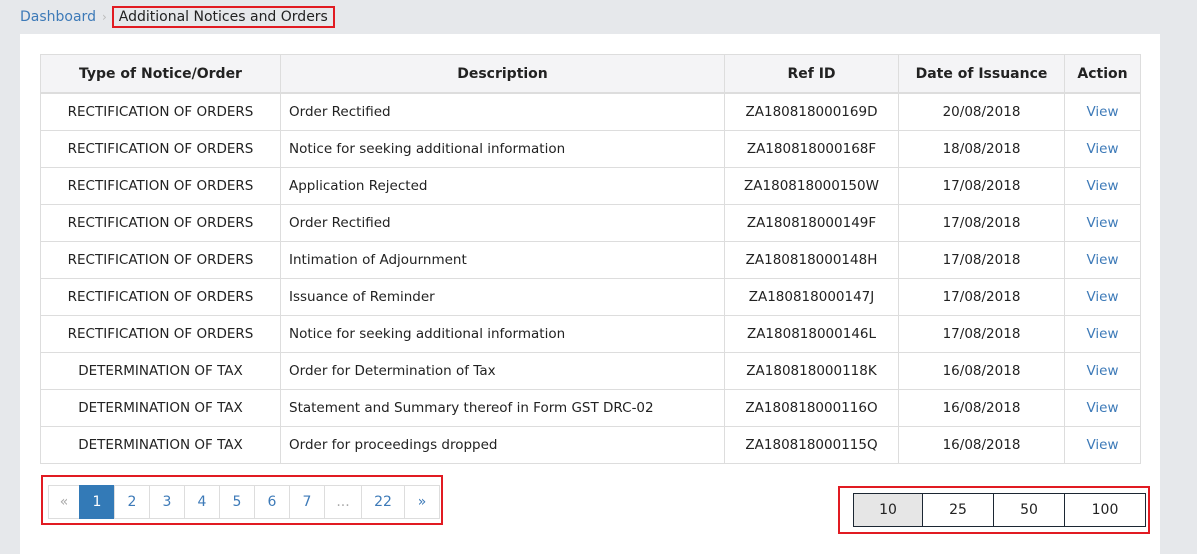 This screenshot has width=1197, height=554. I want to click on header-description: Description, so click(502, 74).